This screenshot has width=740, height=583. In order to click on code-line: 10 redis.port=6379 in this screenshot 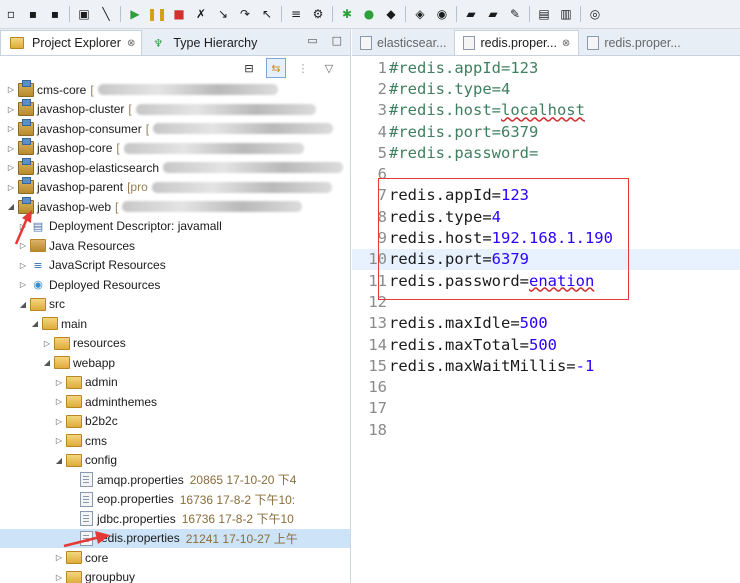, I will do `click(546, 259)`.